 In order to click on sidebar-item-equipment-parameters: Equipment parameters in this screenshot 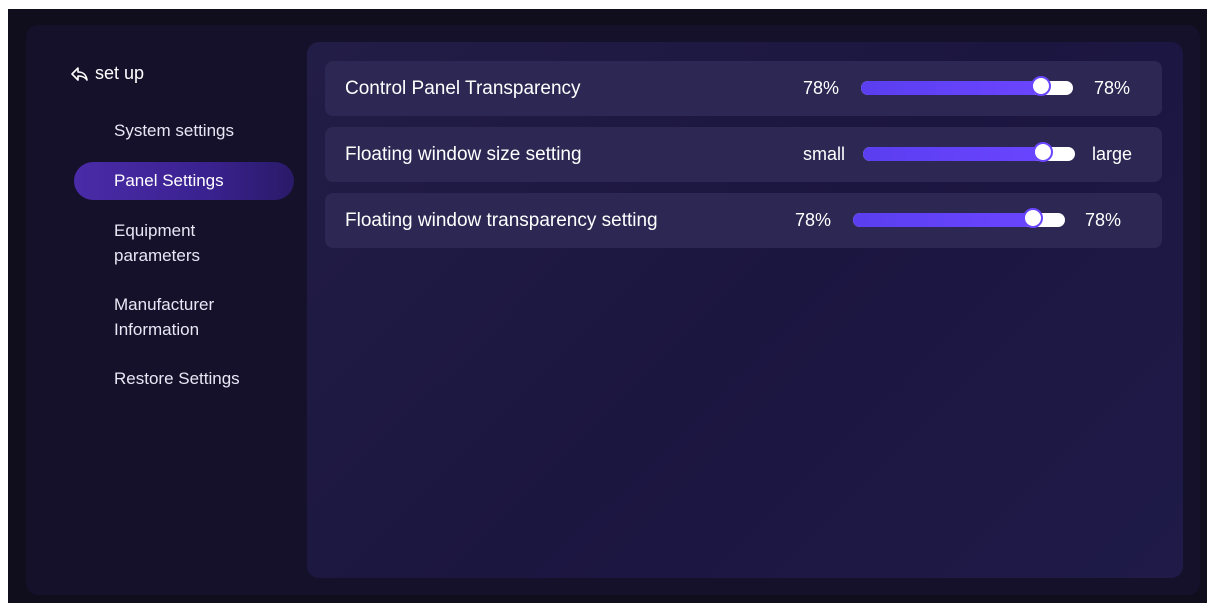, I will do `click(169, 243)`.